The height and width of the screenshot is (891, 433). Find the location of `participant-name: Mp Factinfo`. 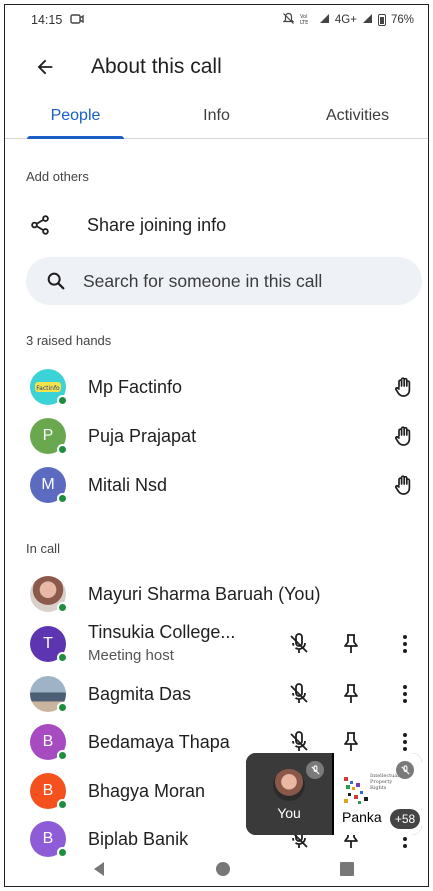

participant-name: Mp Factinfo is located at coordinates (135, 386).